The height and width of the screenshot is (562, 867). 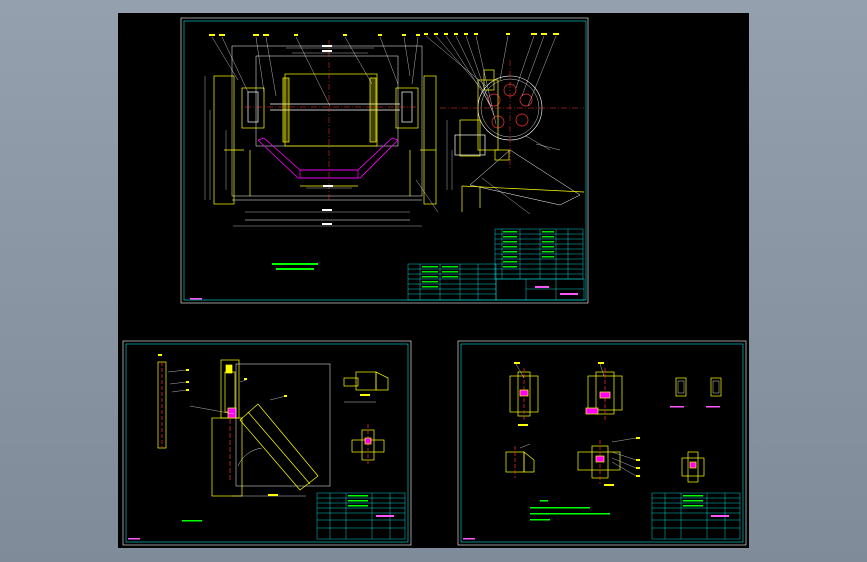 I want to click on sheet-parts-a, so click(x=267, y=443).